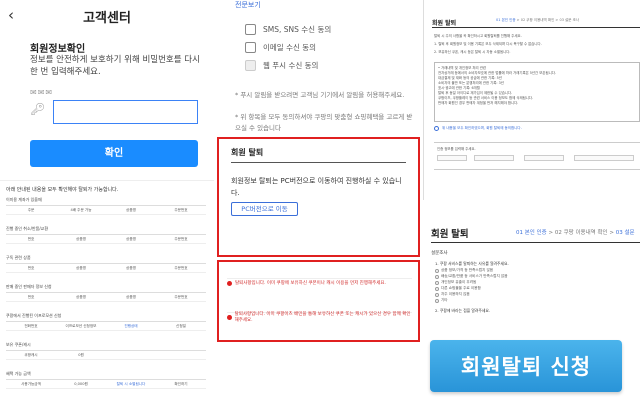 The width and height of the screenshot is (640, 407). I want to click on checklist-intro: 아래 안내된 내용을 모두 확인해야 탈퇴가 가능합니다., so click(62, 190).